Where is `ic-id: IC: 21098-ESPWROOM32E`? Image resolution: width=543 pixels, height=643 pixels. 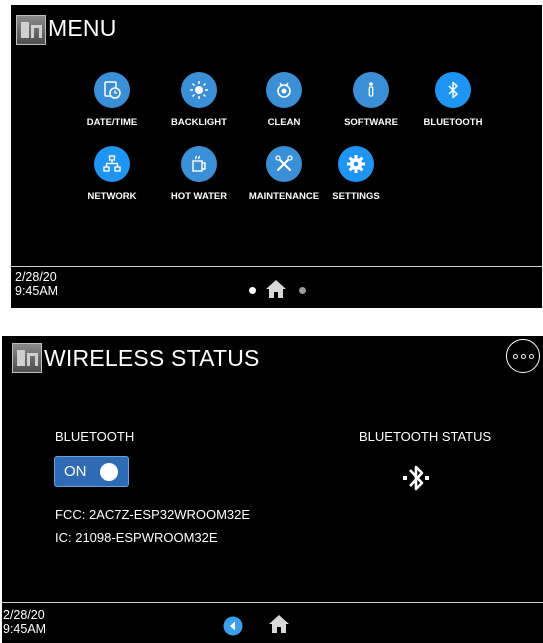
ic-id: IC: 21098-ESPWROOM32E is located at coordinates (136, 537).